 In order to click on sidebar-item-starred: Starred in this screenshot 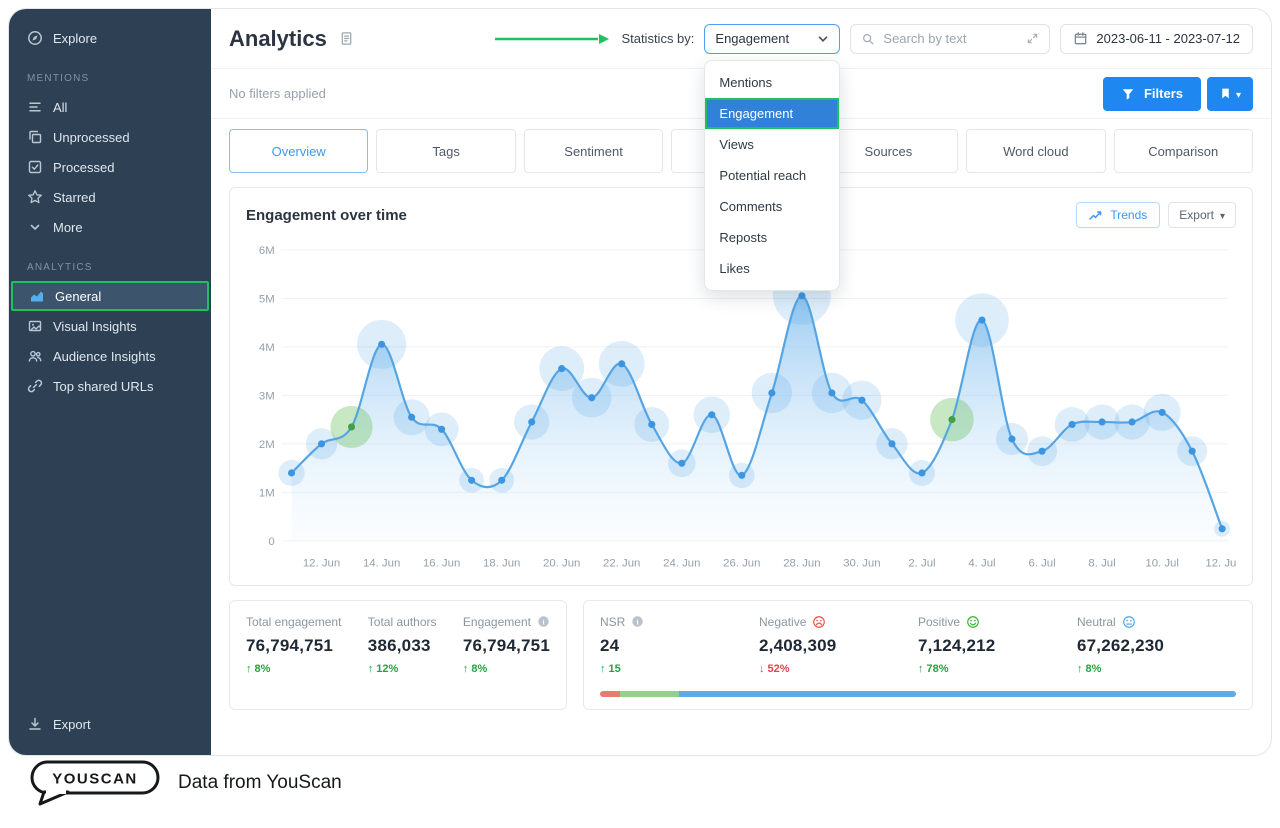, I will do `click(110, 197)`.